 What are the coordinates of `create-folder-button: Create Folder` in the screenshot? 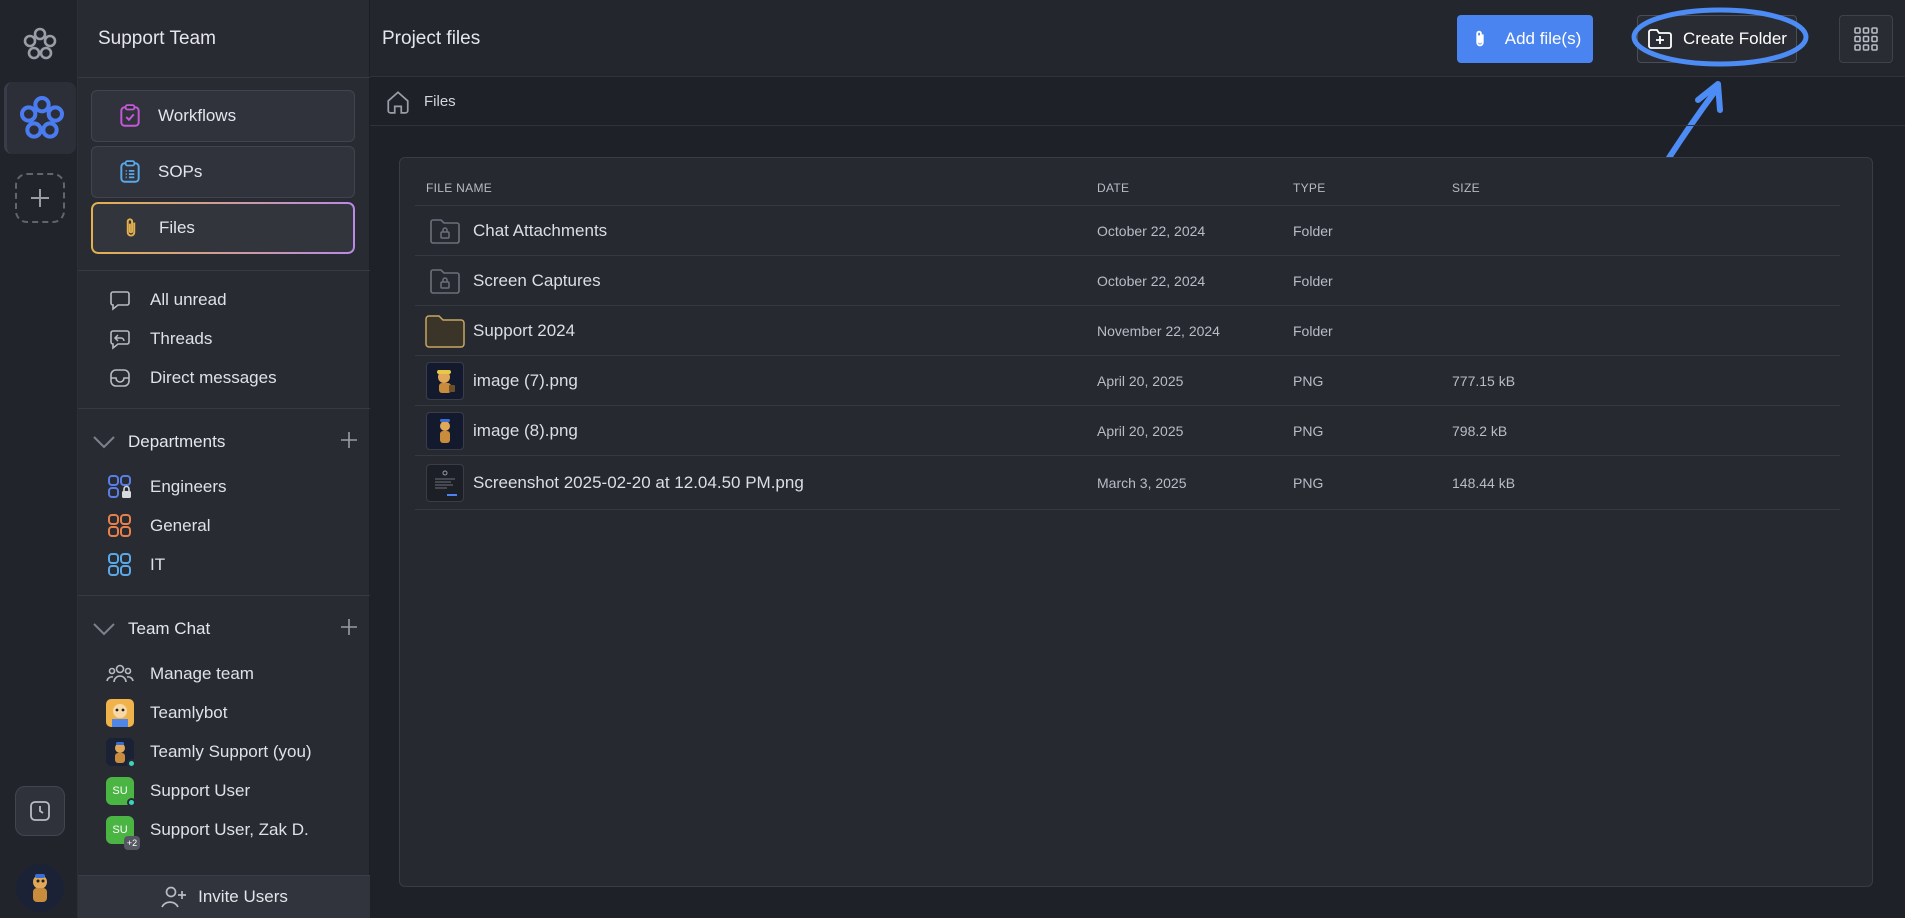 It's located at (1717, 39).